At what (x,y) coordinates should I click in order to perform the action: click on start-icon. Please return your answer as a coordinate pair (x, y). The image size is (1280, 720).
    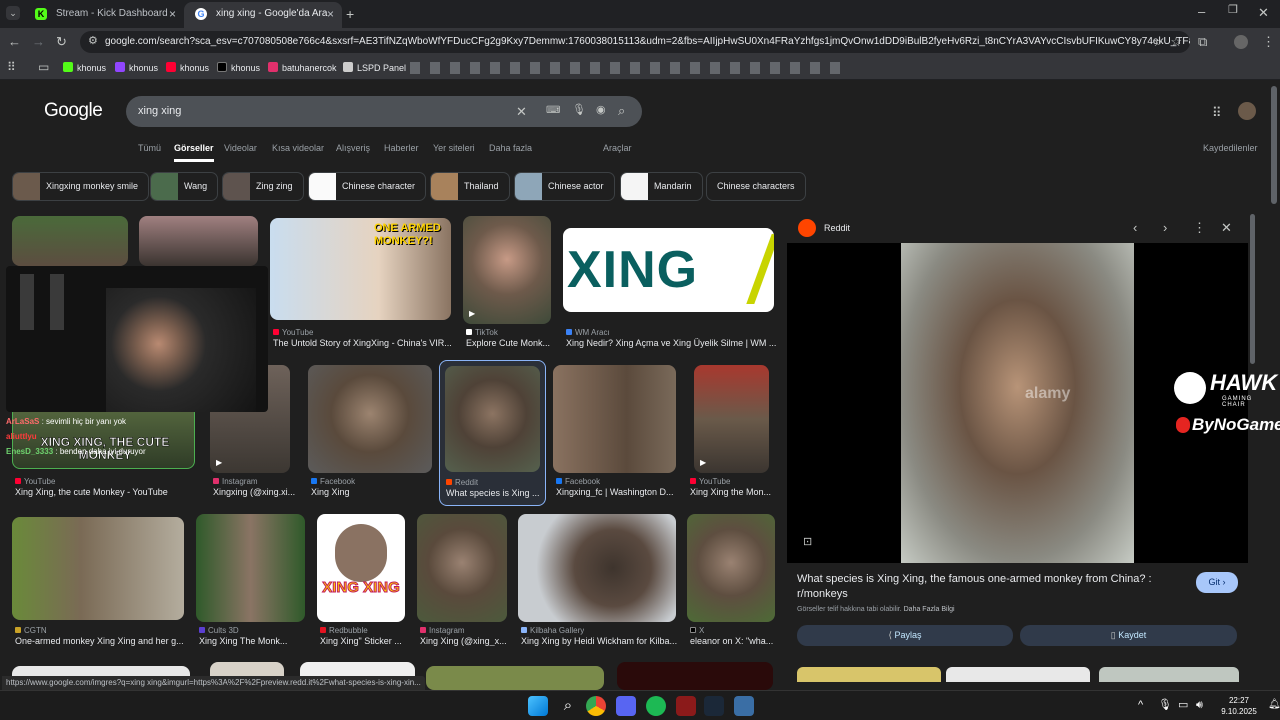
    Looking at the image, I should click on (538, 706).